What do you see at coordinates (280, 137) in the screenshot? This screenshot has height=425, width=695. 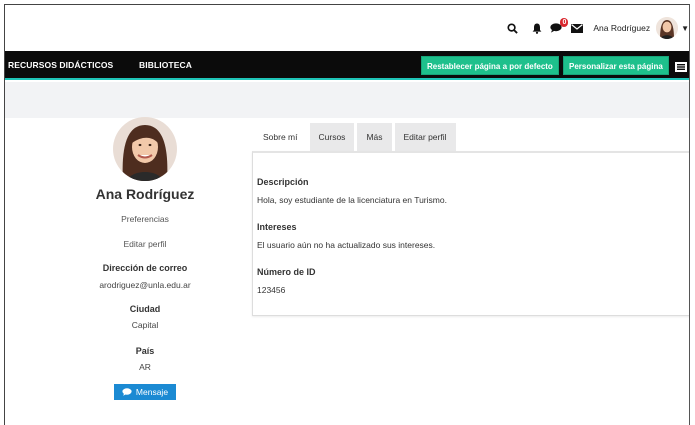 I see `tab-sobre-mi: Sobre mí` at bounding box center [280, 137].